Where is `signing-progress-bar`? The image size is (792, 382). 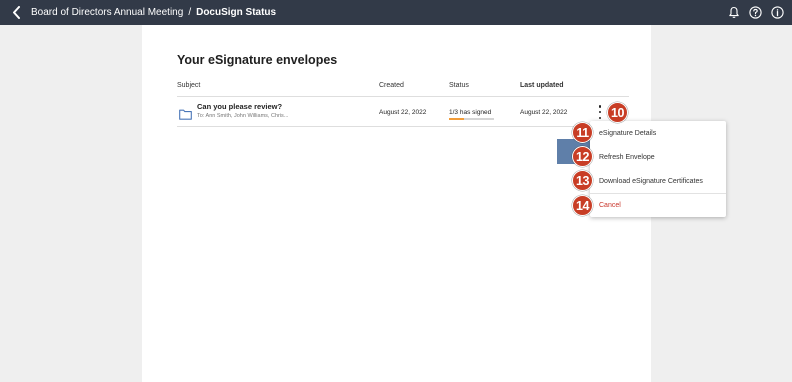 signing-progress-bar is located at coordinates (471, 119).